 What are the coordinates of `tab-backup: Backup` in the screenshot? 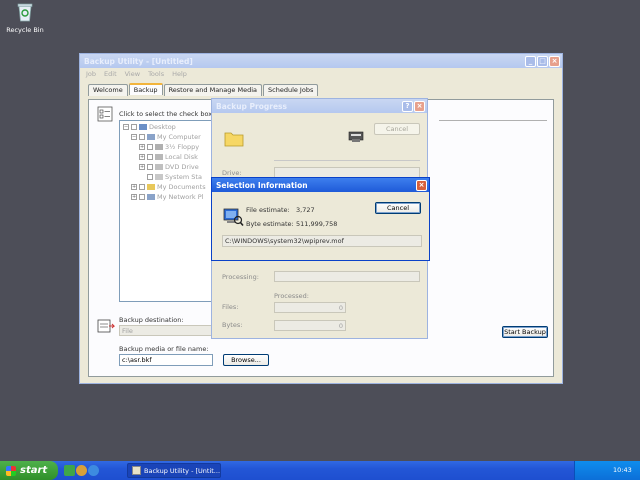 It's located at (145, 89).